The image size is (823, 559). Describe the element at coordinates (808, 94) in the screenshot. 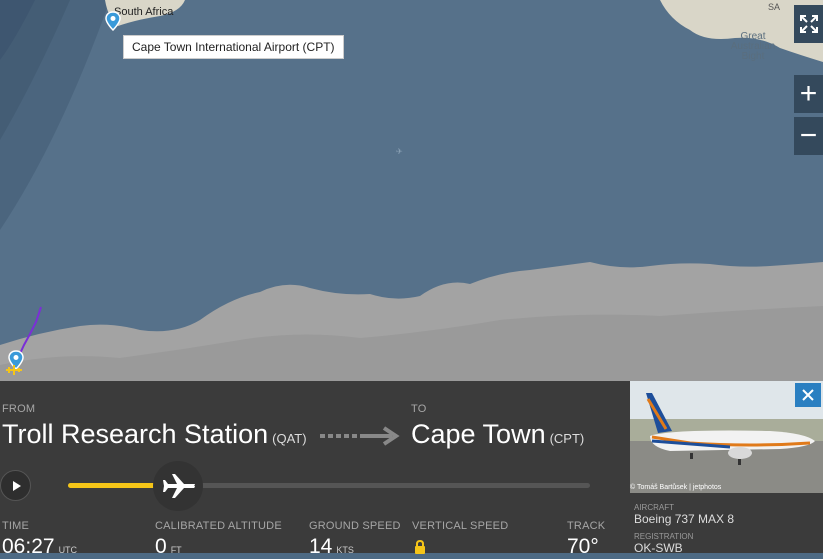

I see `zoom-in-button: +` at that location.